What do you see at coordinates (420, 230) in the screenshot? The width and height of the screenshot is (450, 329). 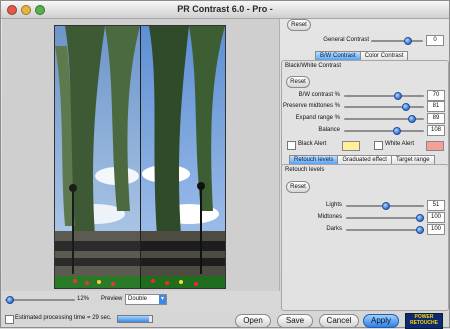 I see `darks-knob` at bounding box center [420, 230].